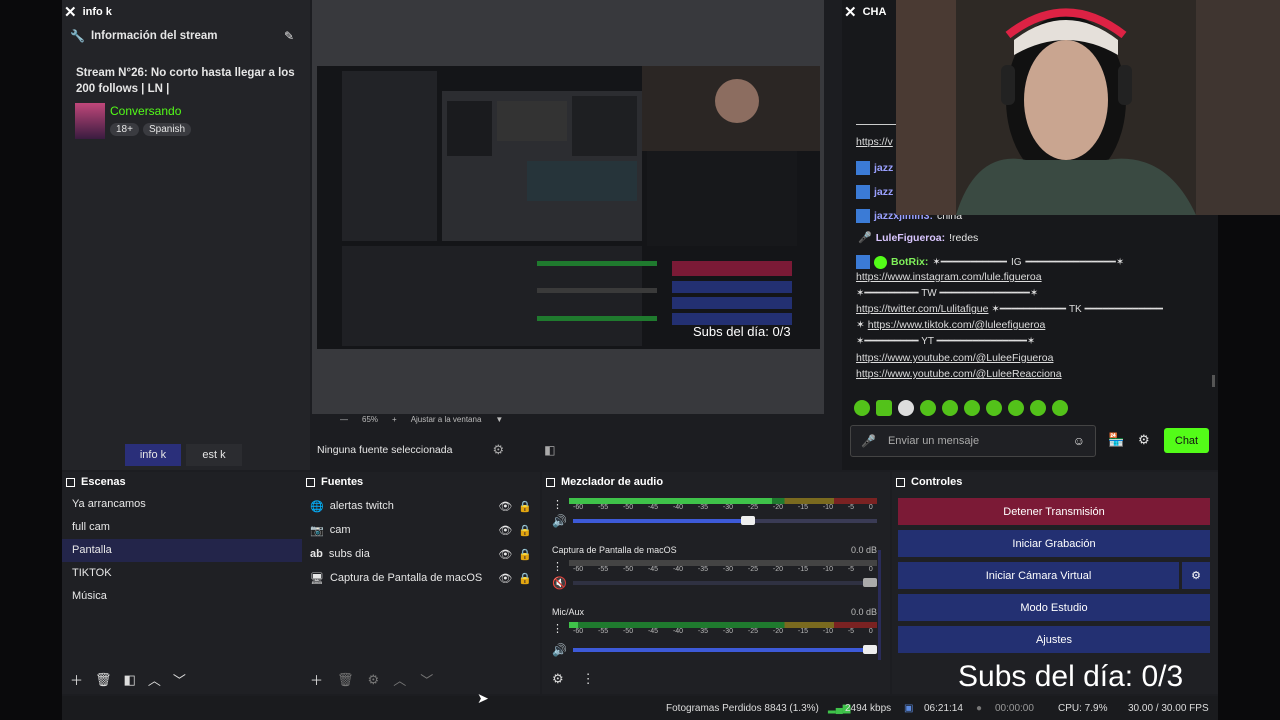 Image resolution: width=1280 pixels, height=720 pixels. I want to click on studio-mode-button: Modo Estudio, so click(1054, 607).